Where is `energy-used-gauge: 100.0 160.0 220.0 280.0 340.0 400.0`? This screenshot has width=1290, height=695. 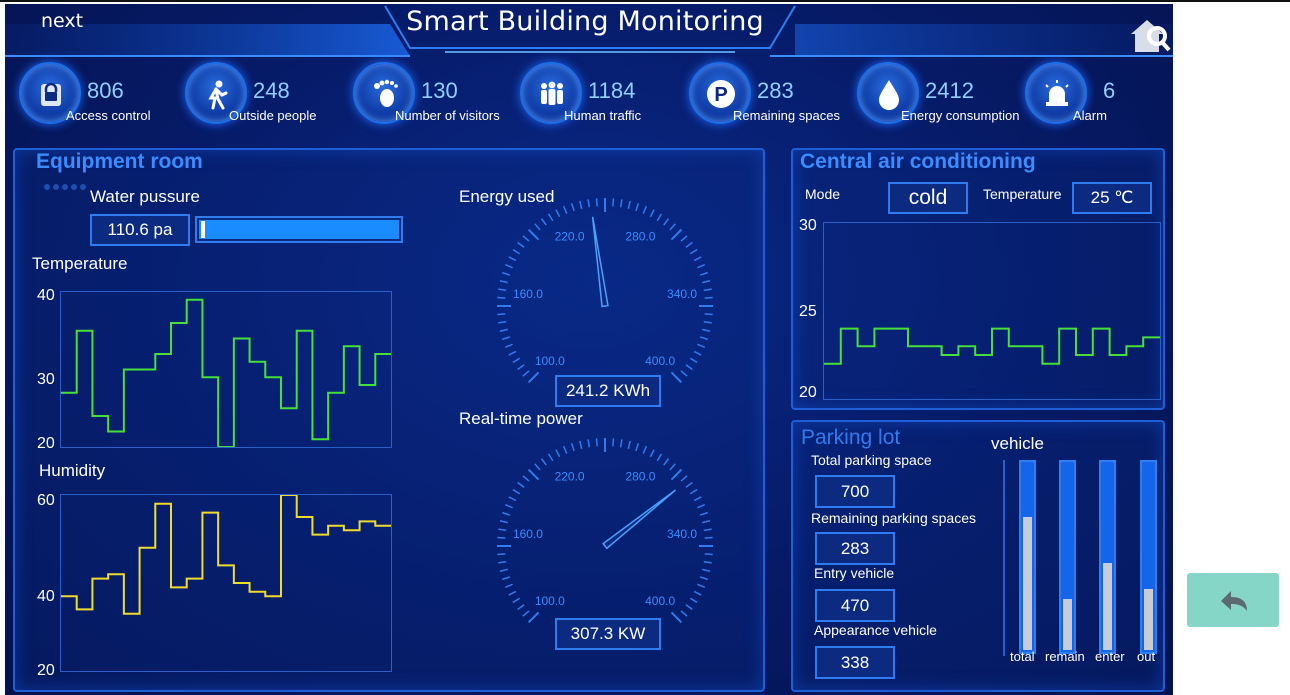 energy-used-gauge: 100.0 160.0 220.0 280.0 340.0 400.0 is located at coordinates (605, 291).